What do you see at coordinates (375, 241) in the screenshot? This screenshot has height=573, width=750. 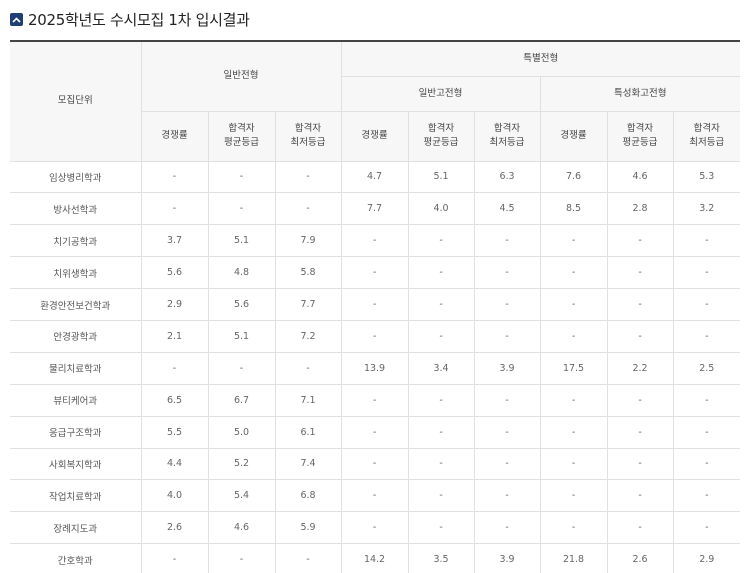 I see `table-row: 치기공학과 3.7 5.1 7.9- - - - - -` at bounding box center [375, 241].